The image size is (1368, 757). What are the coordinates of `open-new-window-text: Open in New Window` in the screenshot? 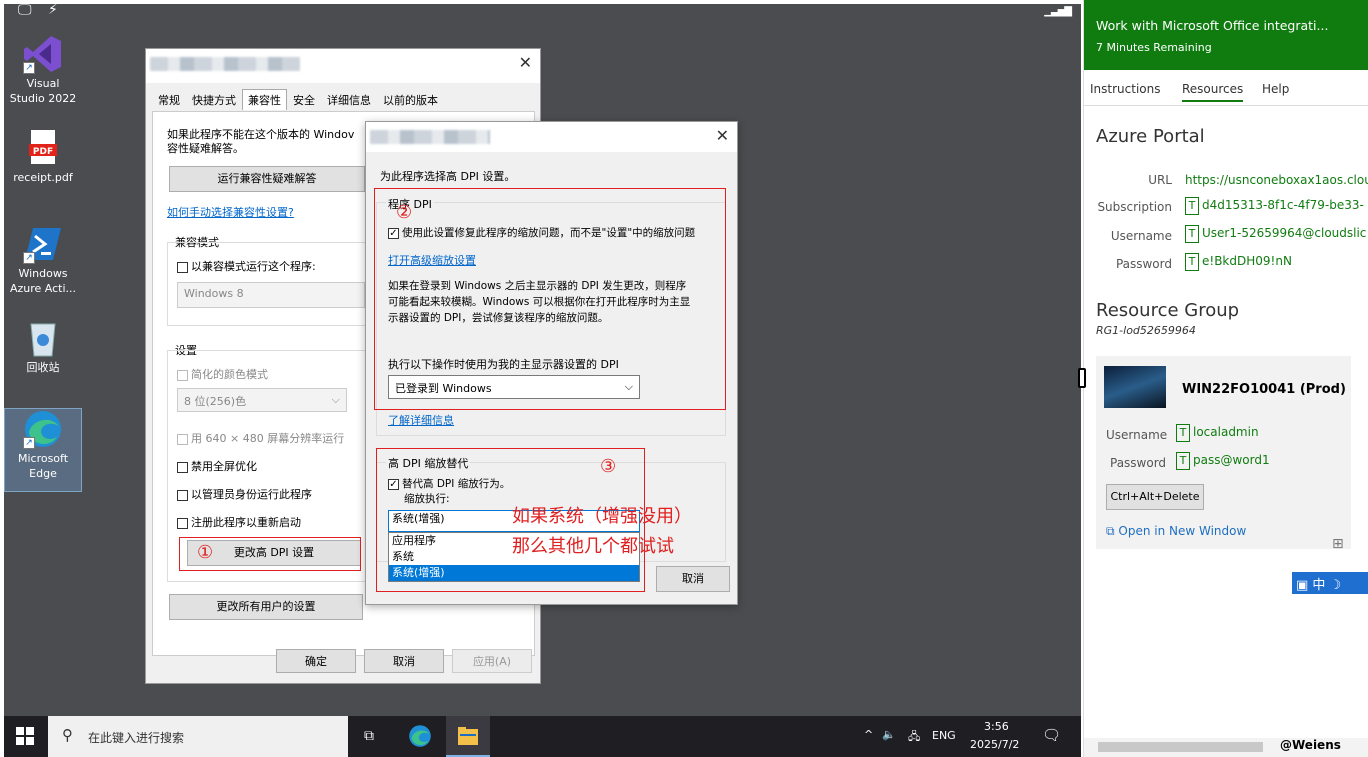 It's located at (1182, 531).